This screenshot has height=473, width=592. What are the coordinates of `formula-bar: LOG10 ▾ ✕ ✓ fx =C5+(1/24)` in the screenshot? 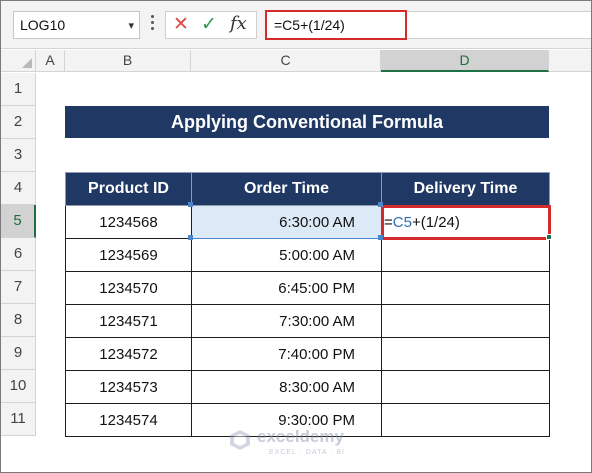 It's located at (296, 25).